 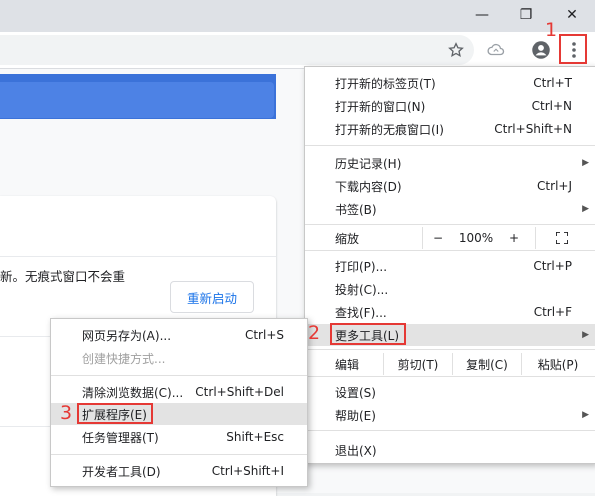 I want to click on menu-item-label: 开发者工具(D), so click(x=121, y=471).